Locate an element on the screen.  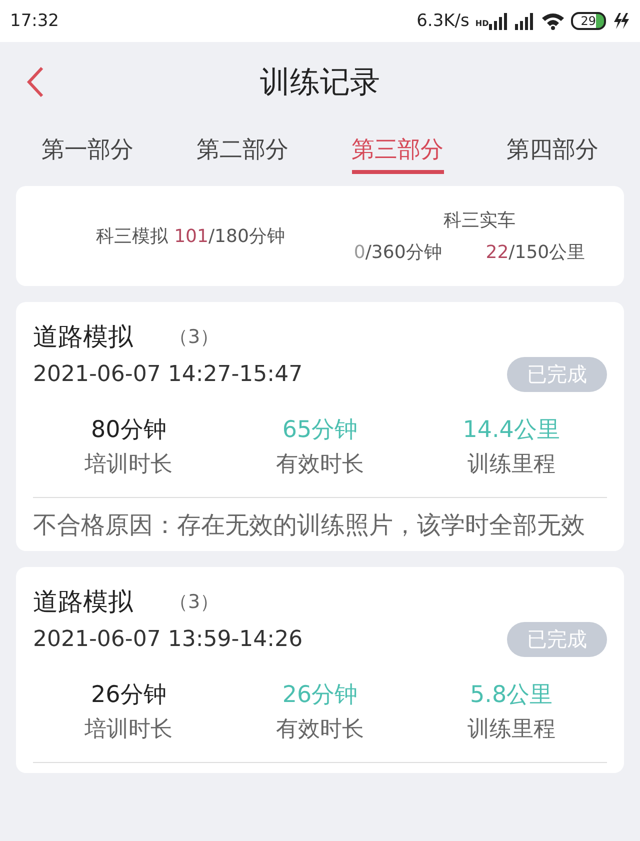
simulator-progress: 101/180分钟 is located at coordinates (229, 236).